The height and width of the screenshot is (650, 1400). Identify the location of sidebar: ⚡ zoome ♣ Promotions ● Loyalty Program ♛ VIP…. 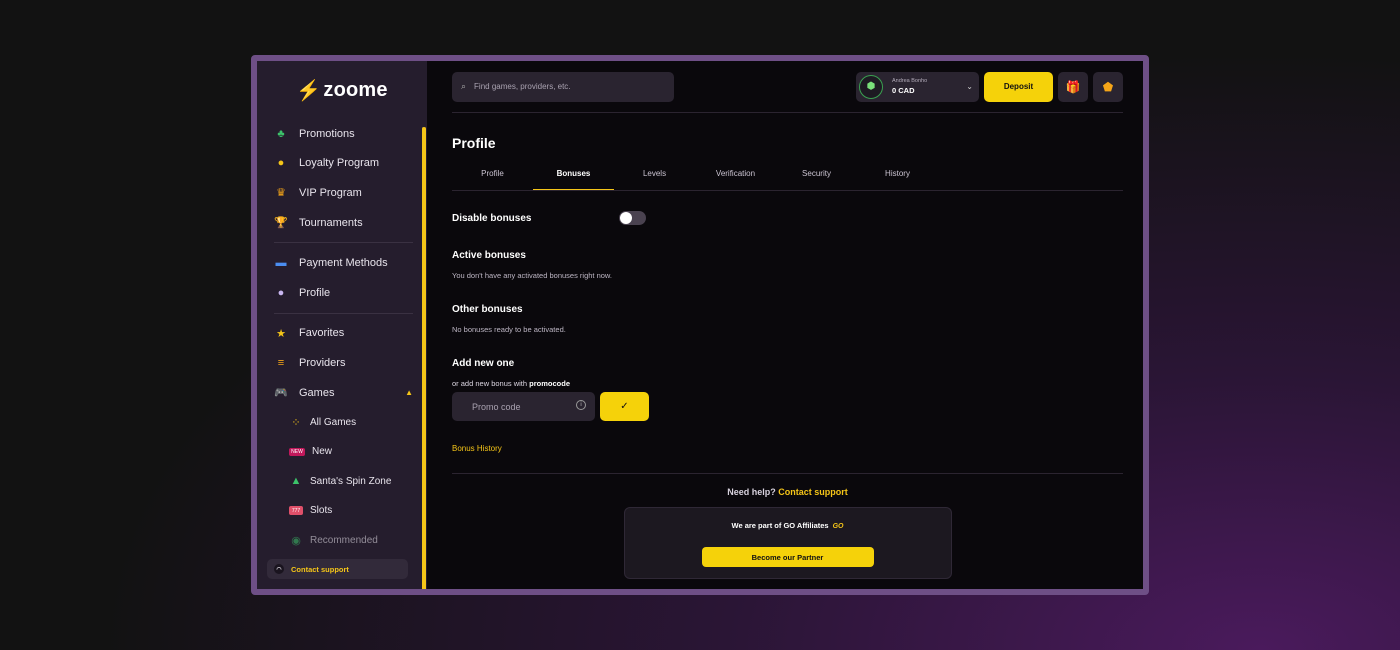
(342, 325).